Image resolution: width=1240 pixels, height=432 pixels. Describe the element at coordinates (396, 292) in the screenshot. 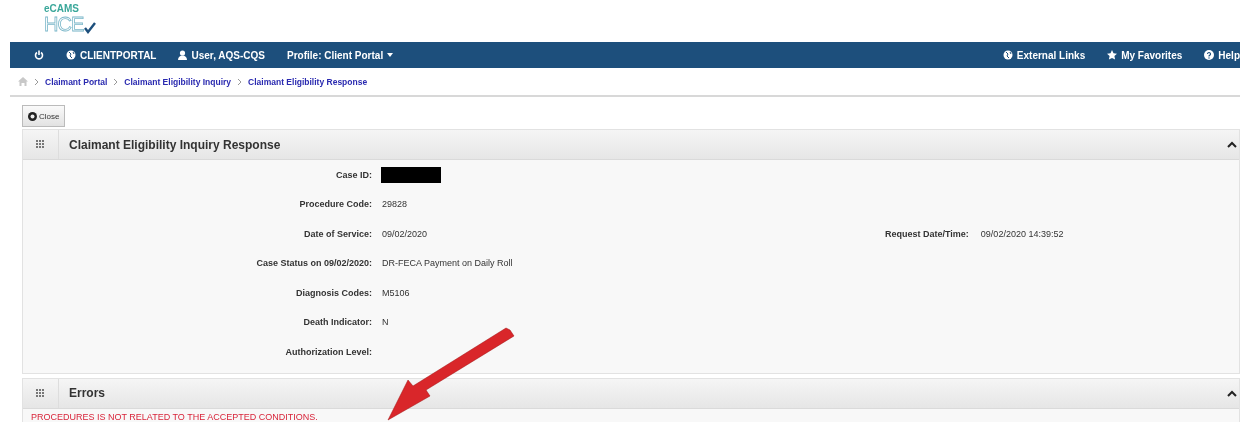

I see `field-value: M5106` at that location.